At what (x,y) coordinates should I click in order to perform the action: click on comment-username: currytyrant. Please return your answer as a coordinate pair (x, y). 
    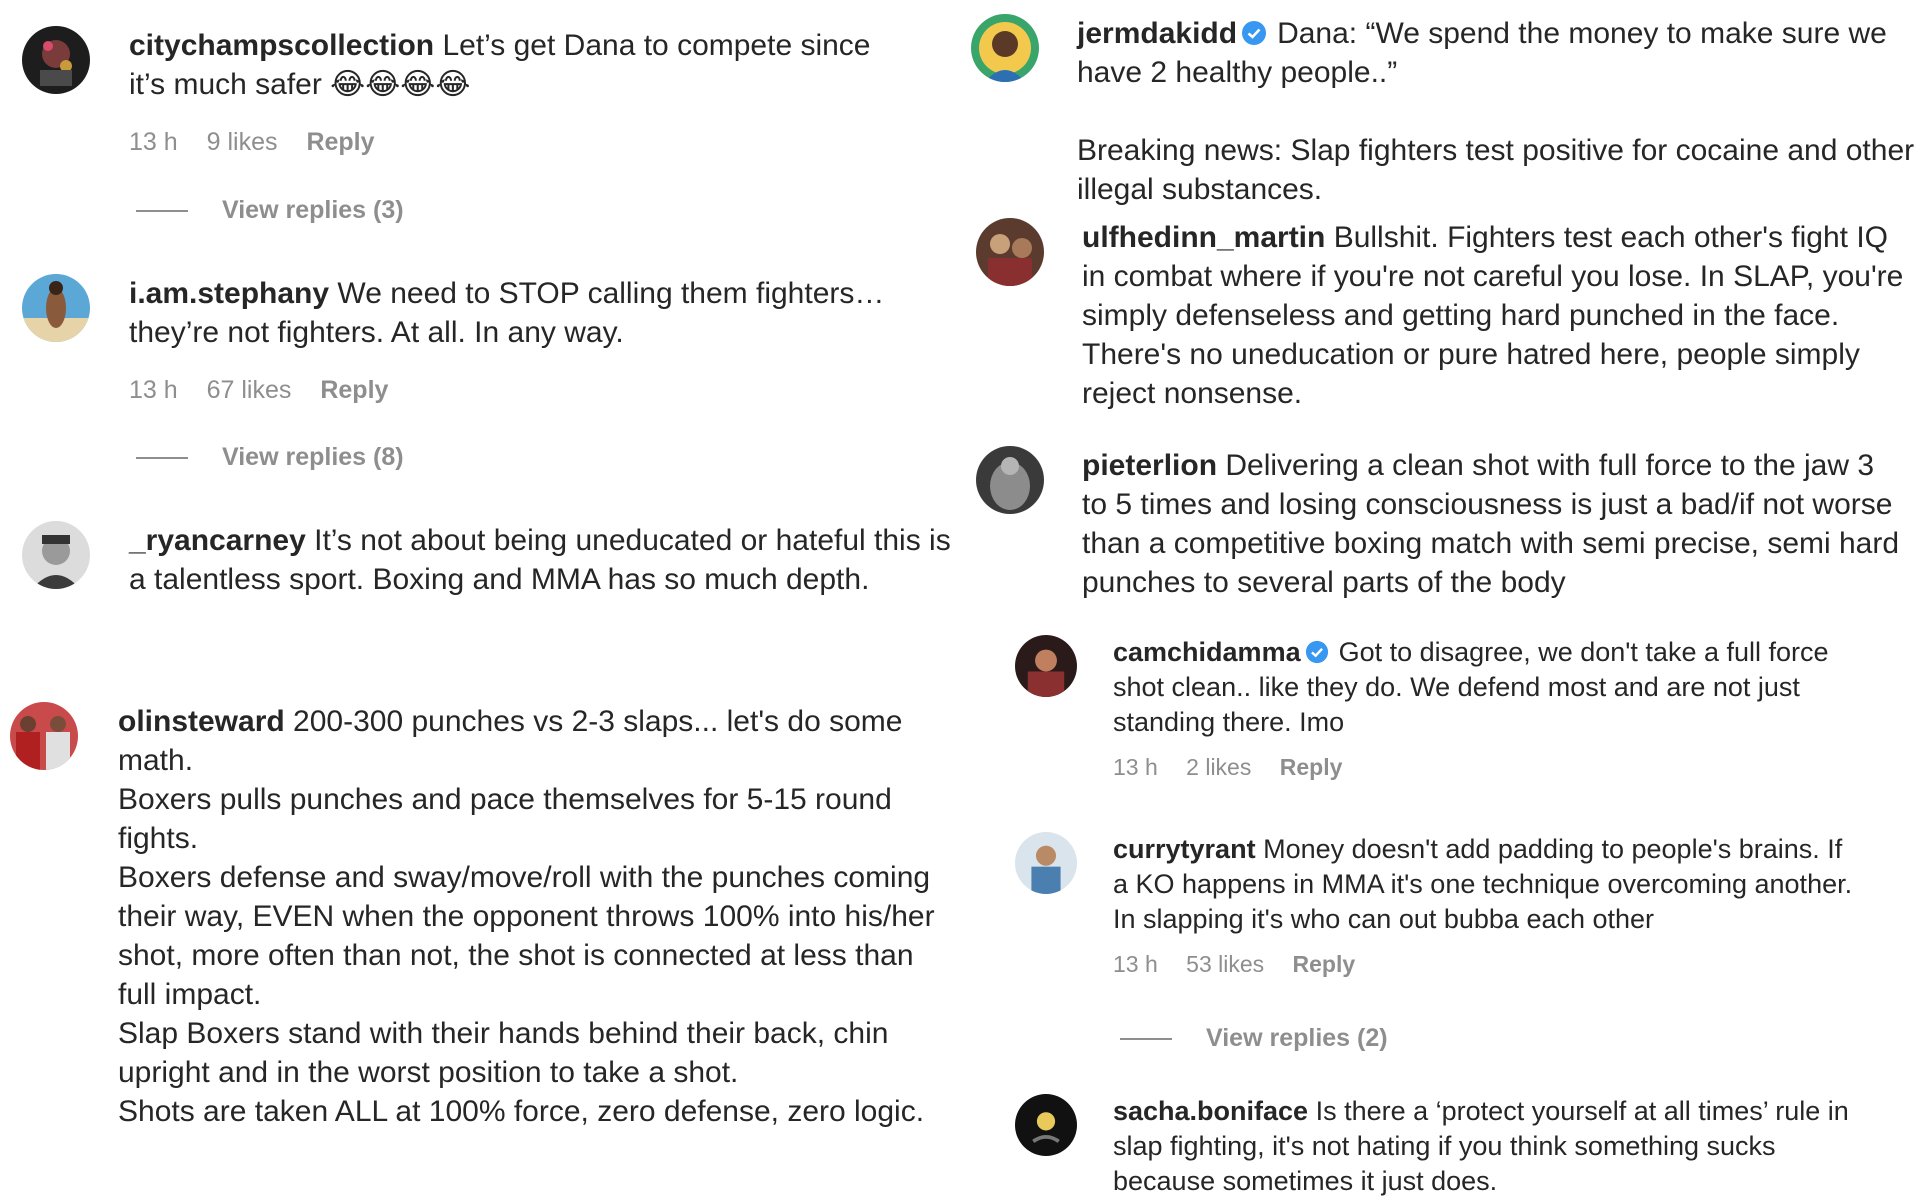
    Looking at the image, I should click on (1184, 849).